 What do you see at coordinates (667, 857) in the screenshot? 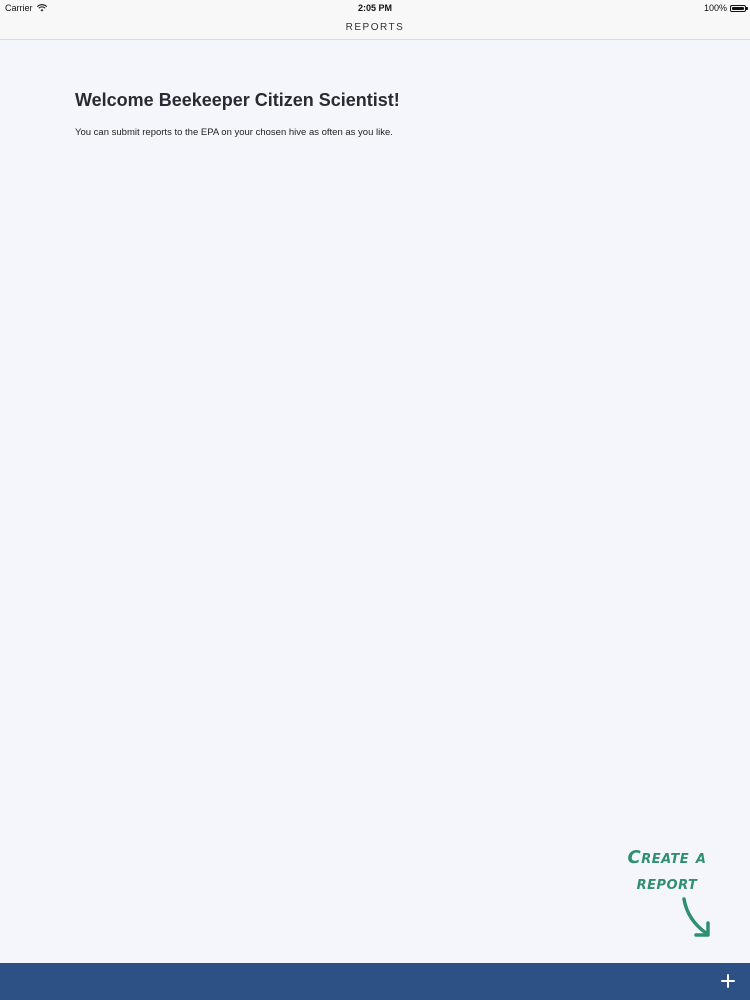
I see `hint-line-1: Create a` at bounding box center [667, 857].